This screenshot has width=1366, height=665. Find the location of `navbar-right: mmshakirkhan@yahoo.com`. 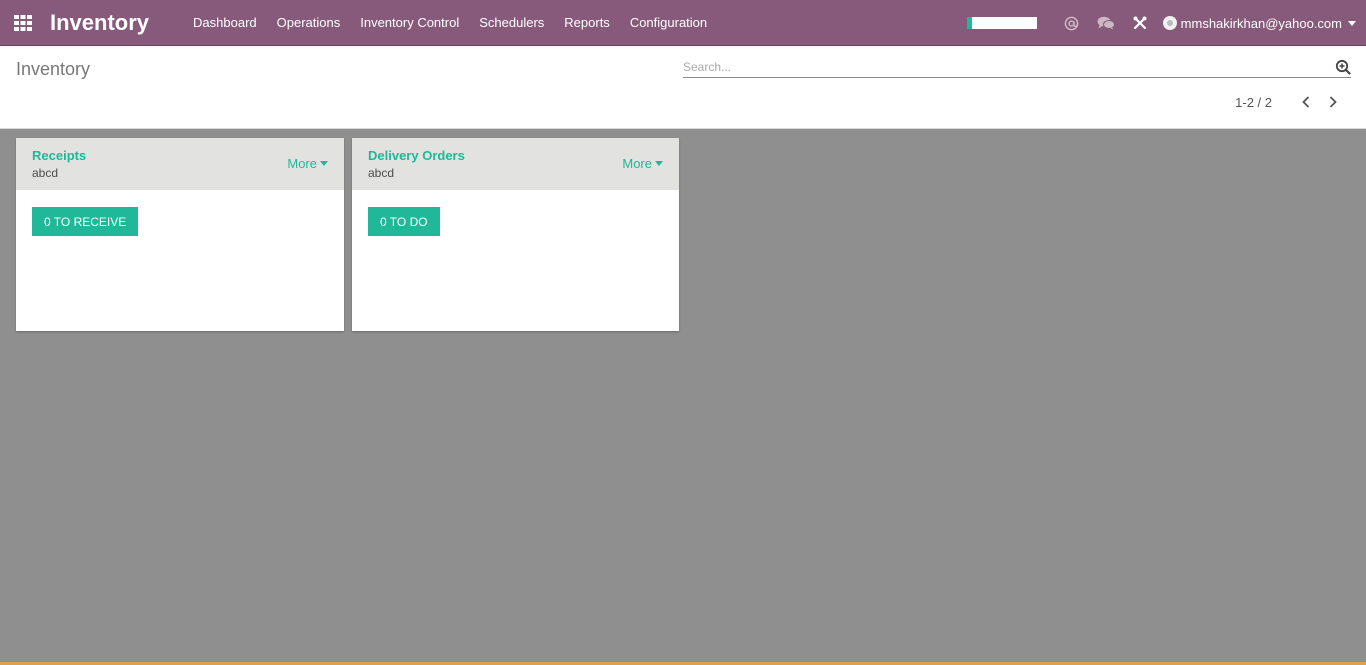

navbar-right: mmshakirkhan@yahoo.com is located at coordinates (1166, 23).